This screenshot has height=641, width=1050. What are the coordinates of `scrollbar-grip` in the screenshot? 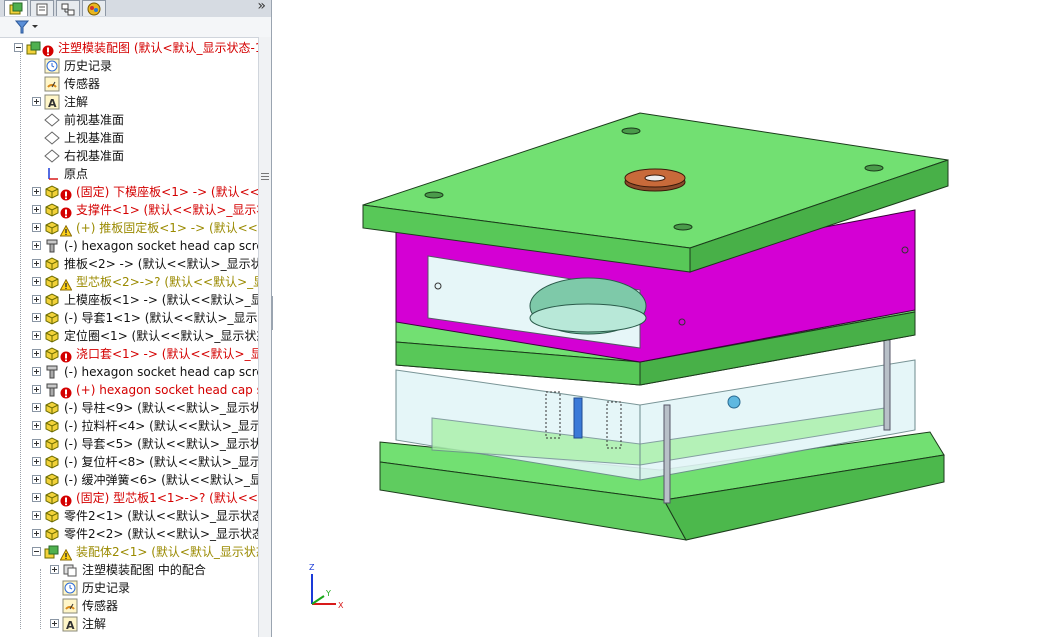 It's located at (265, 177).